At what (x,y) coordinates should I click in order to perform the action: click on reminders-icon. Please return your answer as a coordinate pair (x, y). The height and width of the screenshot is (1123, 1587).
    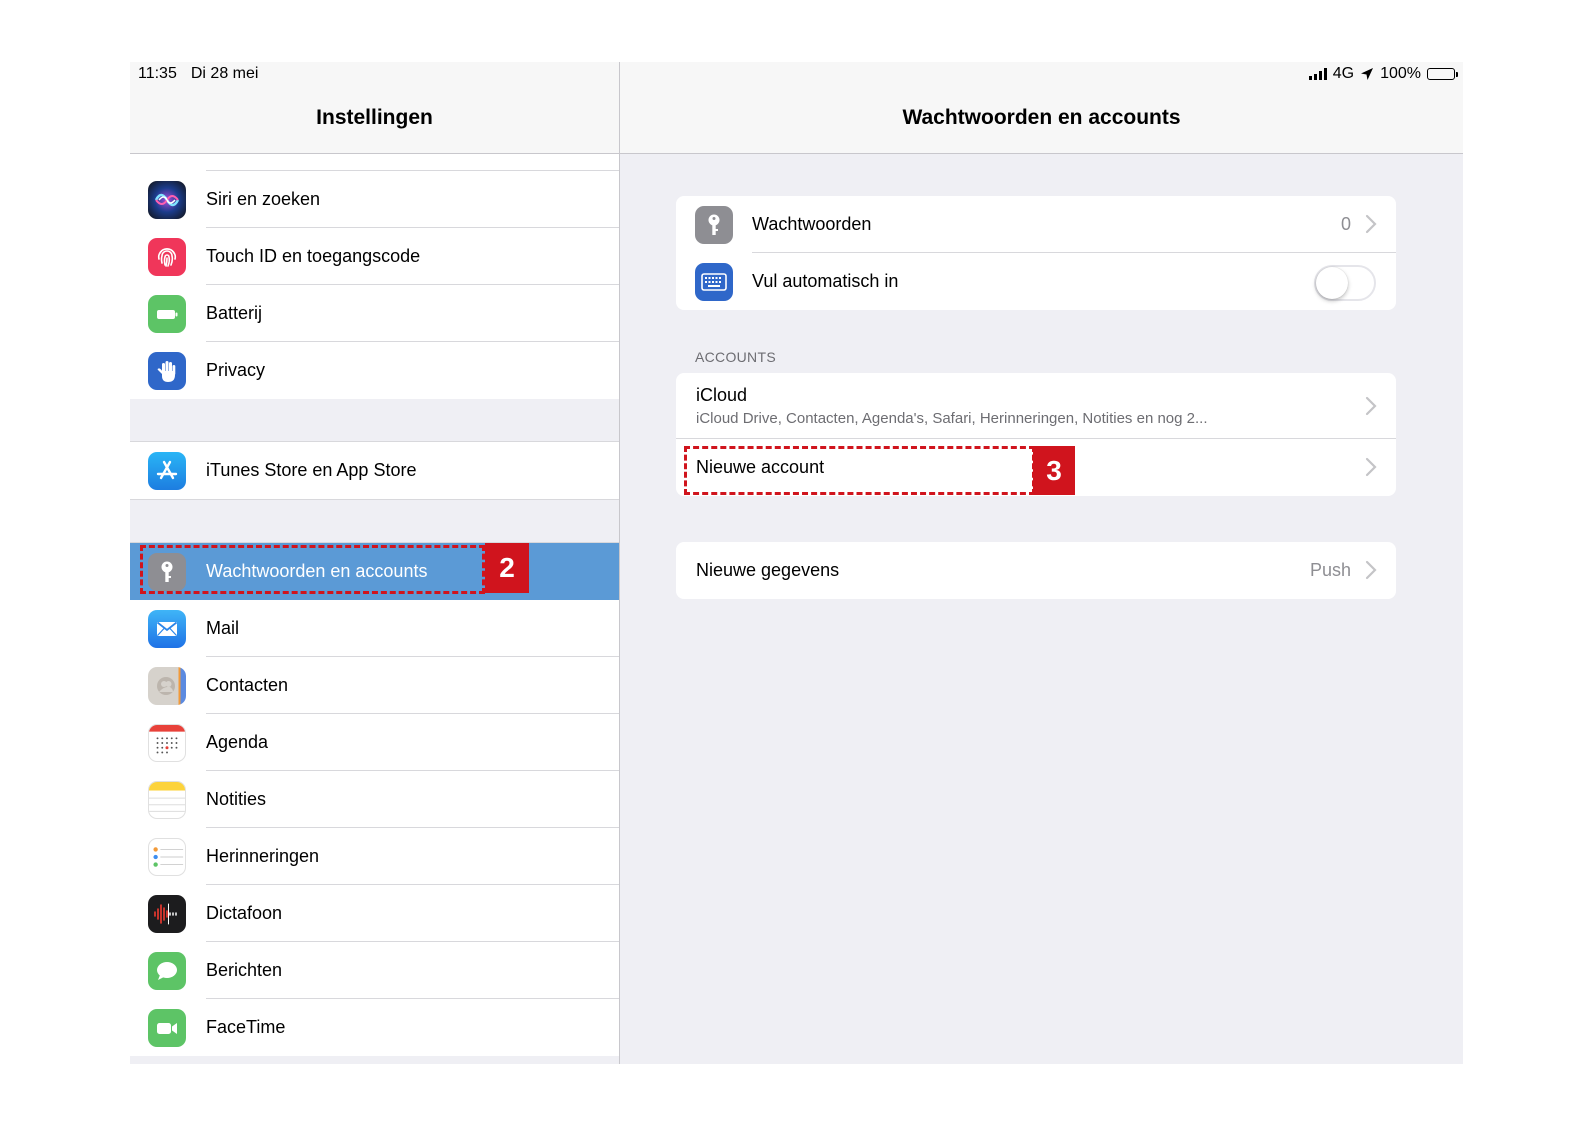
    Looking at the image, I should click on (167, 857).